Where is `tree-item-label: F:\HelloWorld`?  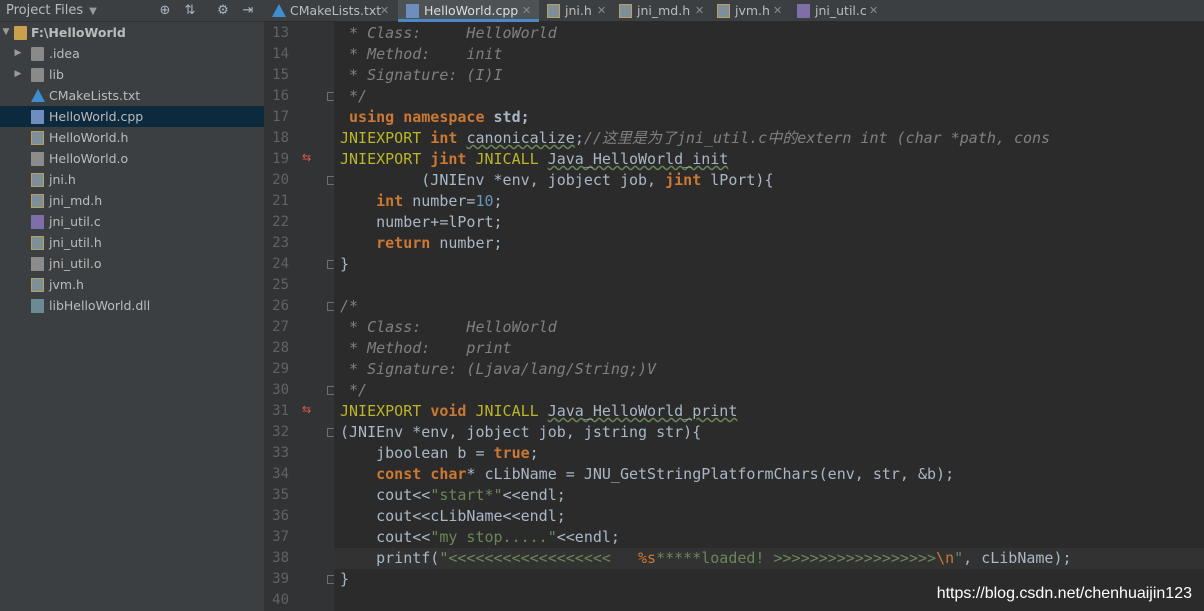
tree-item-label: F:\HelloWorld is located at coordinates (78, 32).